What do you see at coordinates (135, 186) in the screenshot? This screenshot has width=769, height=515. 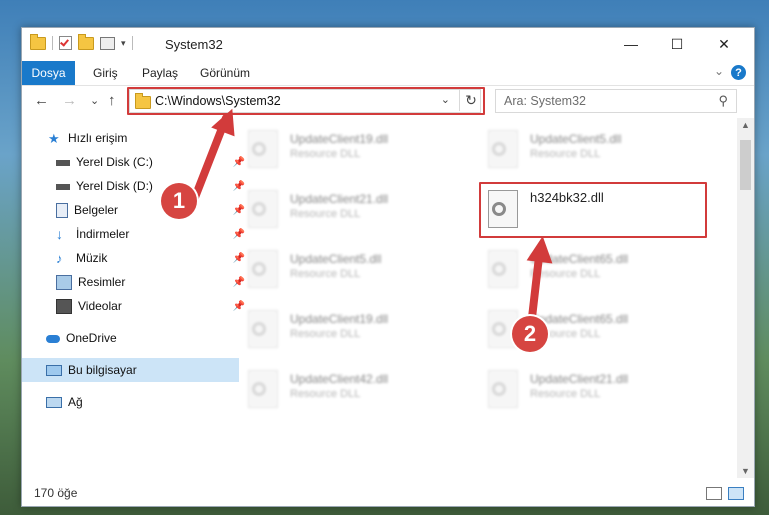 I see `sidebar-item-local-disk-d: Yerel Disk (D:) 📌` at bounding box center [135, 186].